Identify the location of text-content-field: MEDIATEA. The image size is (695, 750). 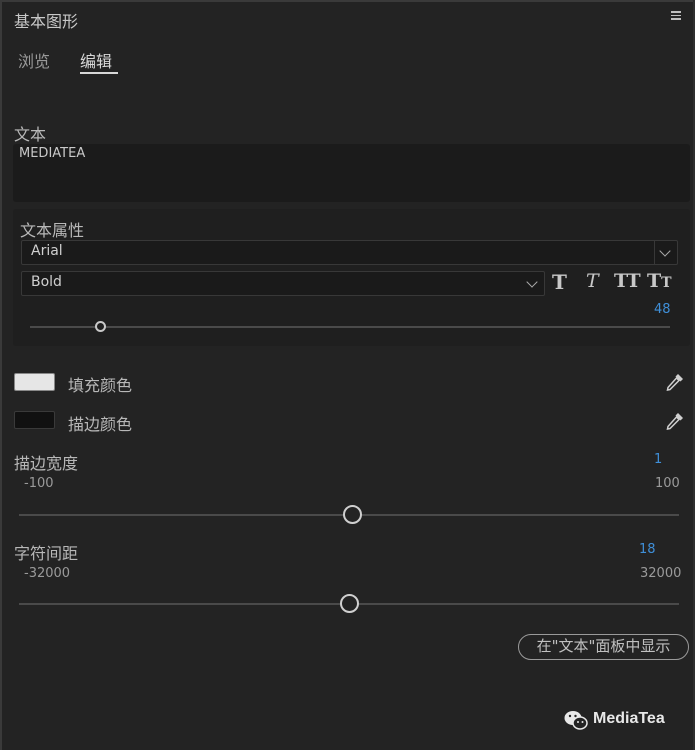
(351, 173).